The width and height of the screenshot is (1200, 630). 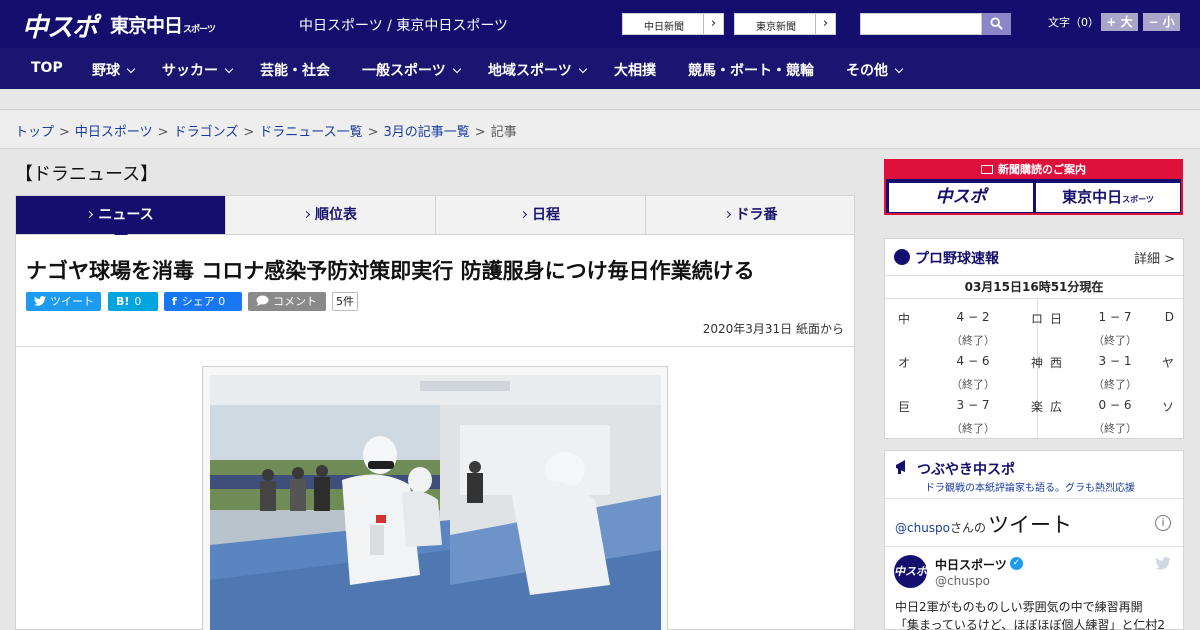 I want to click on info-icon: i, so click(x=1163, y=523).